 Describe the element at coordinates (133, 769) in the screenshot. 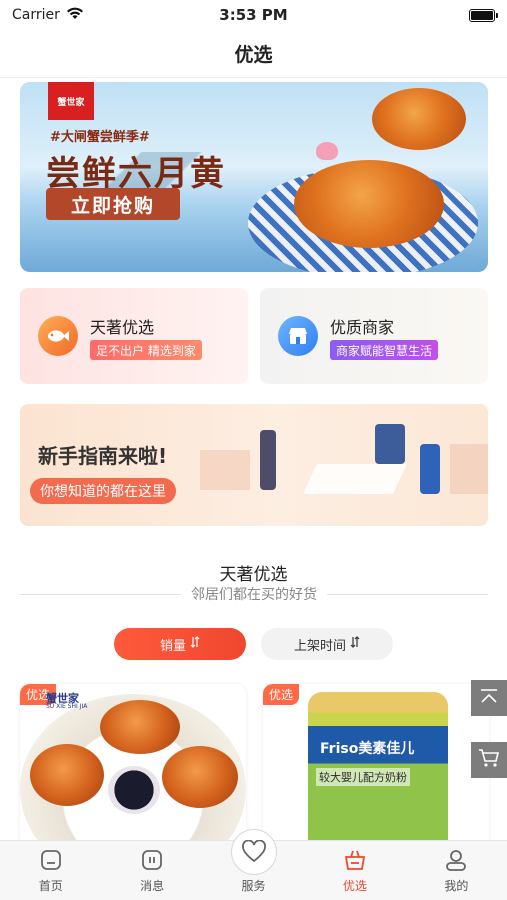

I see `product-image` at that location.